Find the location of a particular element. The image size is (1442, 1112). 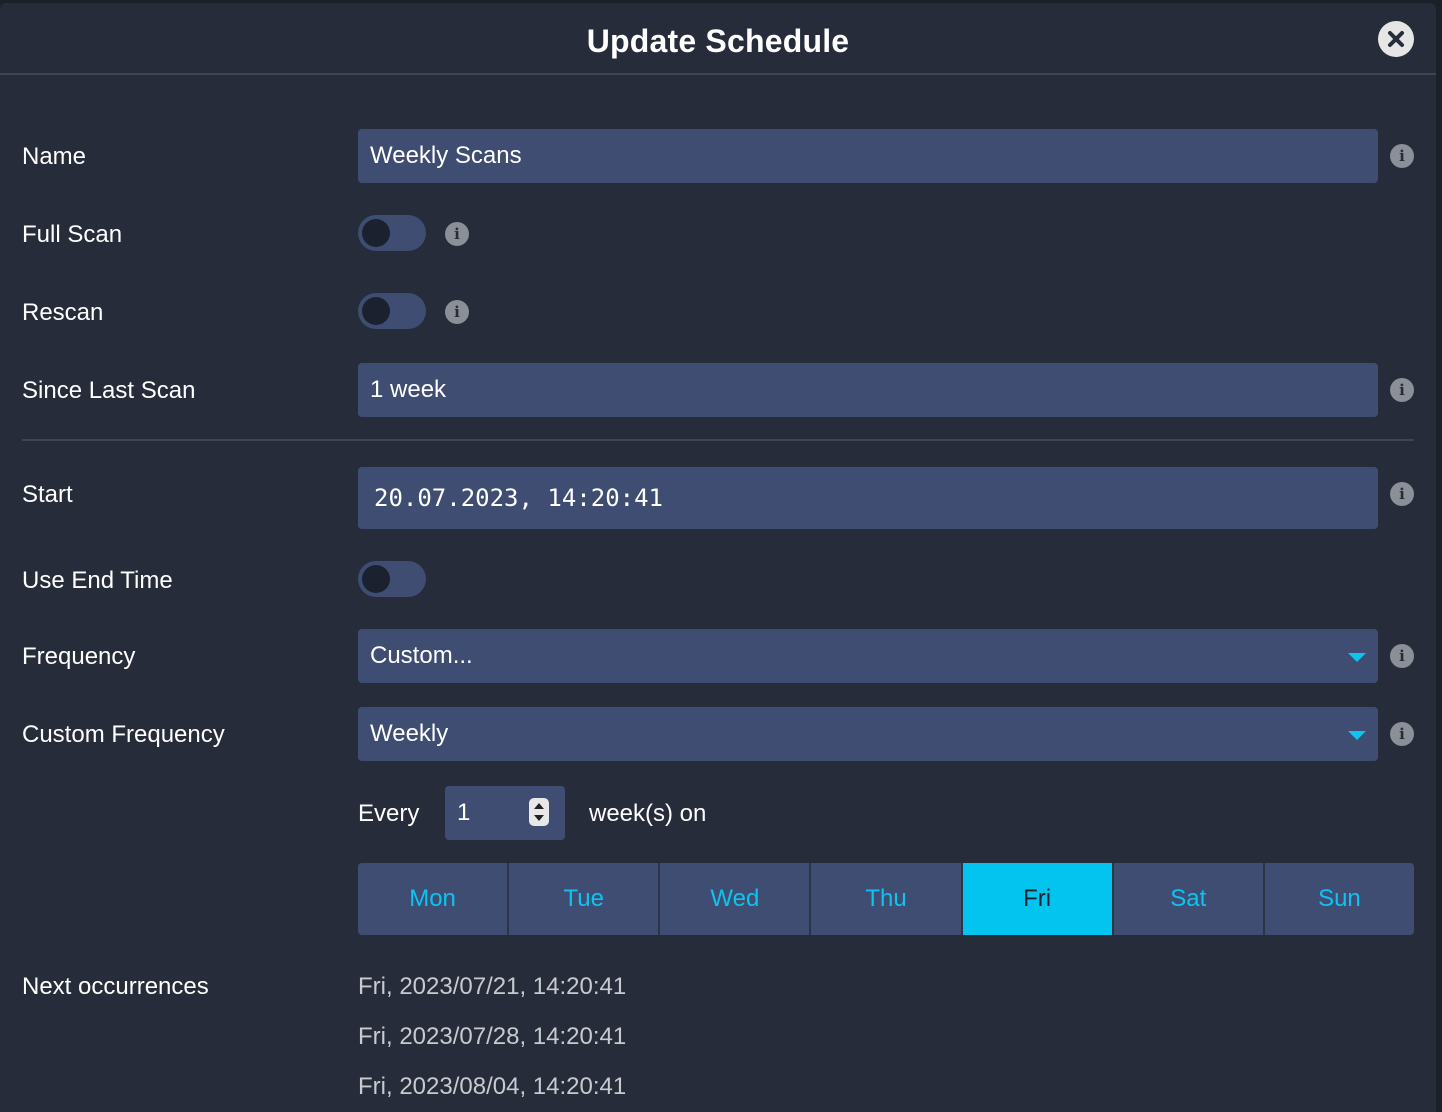

name-label: Name is located at coordinates (54, 156).